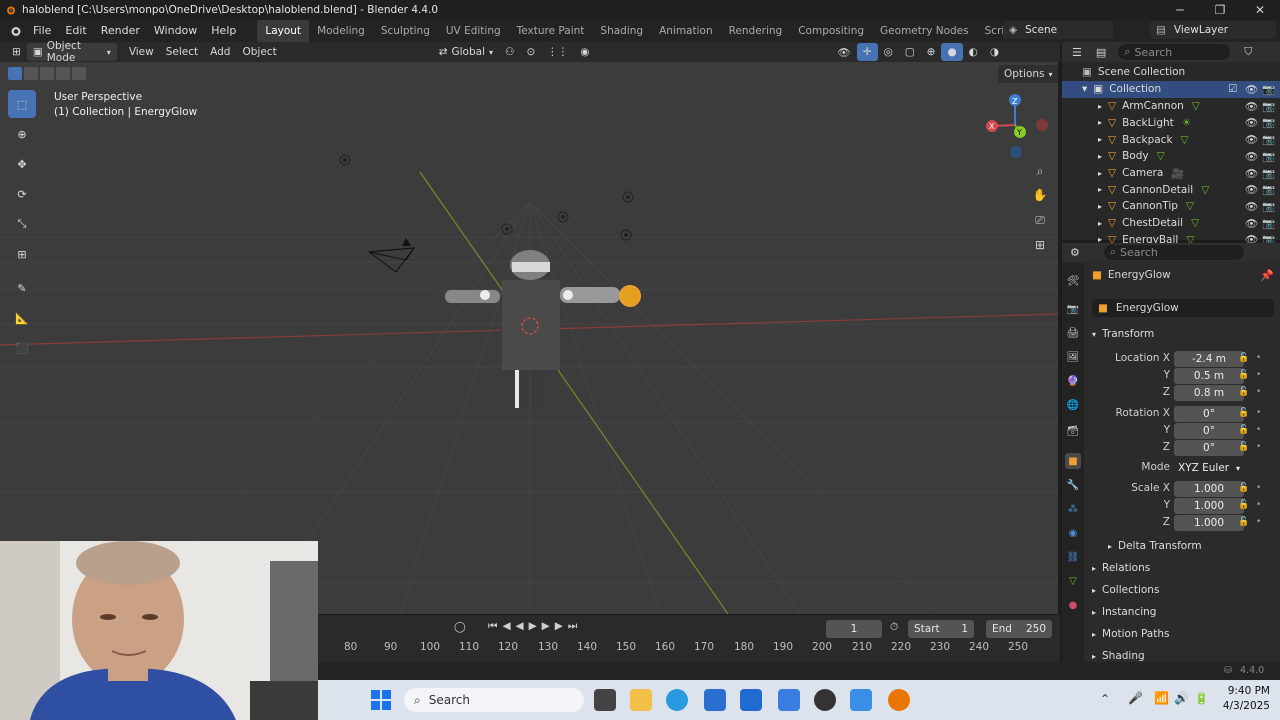 The image size is (1280, 720). Describe the element at coordinates (509, 52) in the screenshot. I see `pivot-icon: ⚇` at that location.